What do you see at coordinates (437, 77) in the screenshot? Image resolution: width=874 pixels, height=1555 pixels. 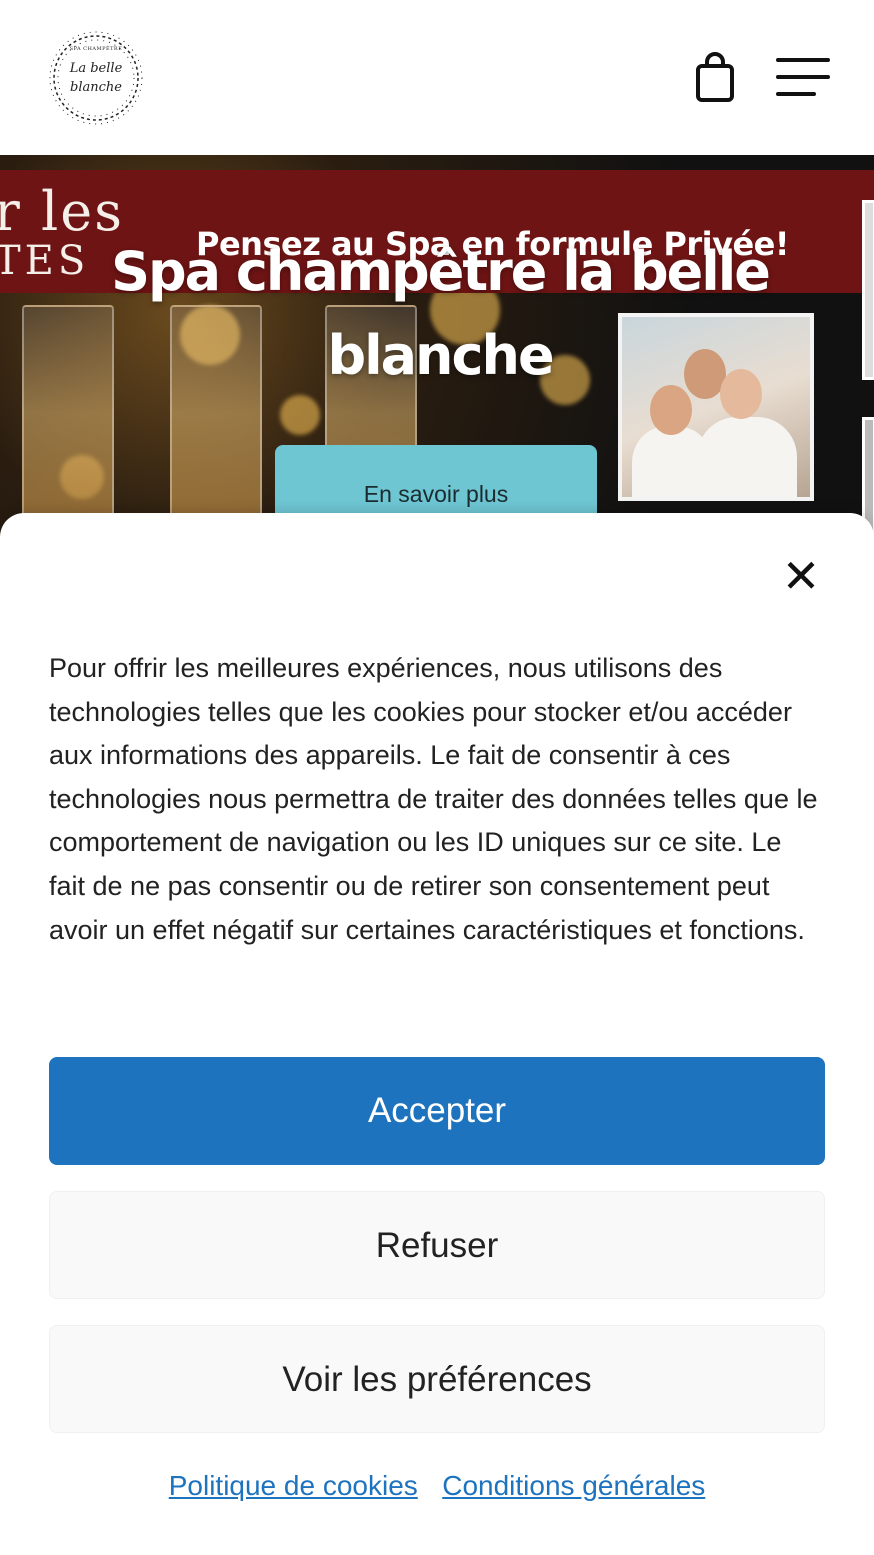 I see `site-header: SPA CHAMPÊTRE La belle blanche` at bounding box center [437, 77].